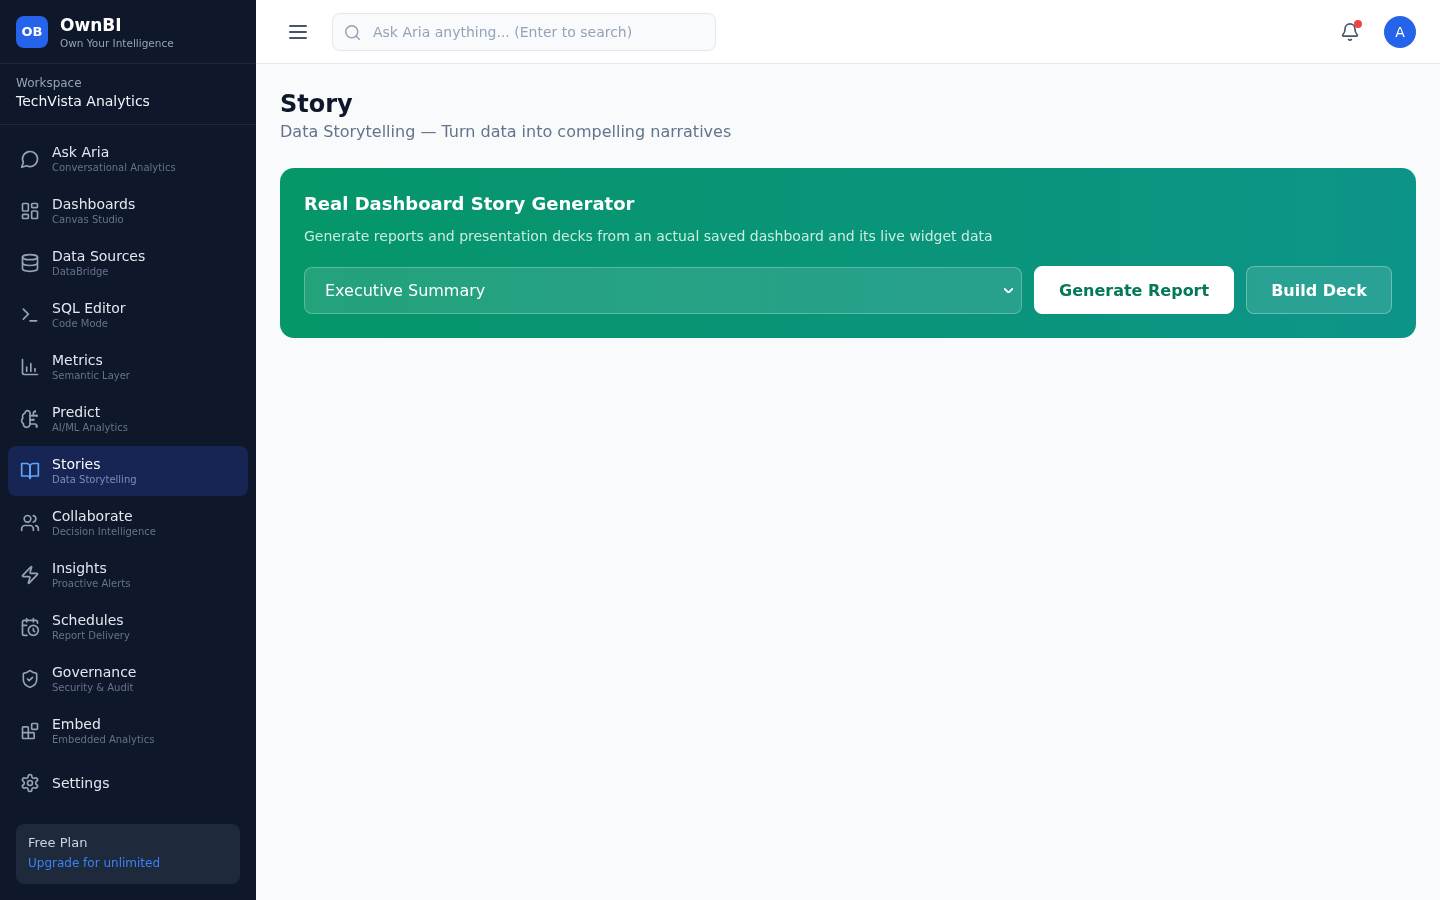  I want to click on generate-report-button: Generate Report, so click(1134, 290).